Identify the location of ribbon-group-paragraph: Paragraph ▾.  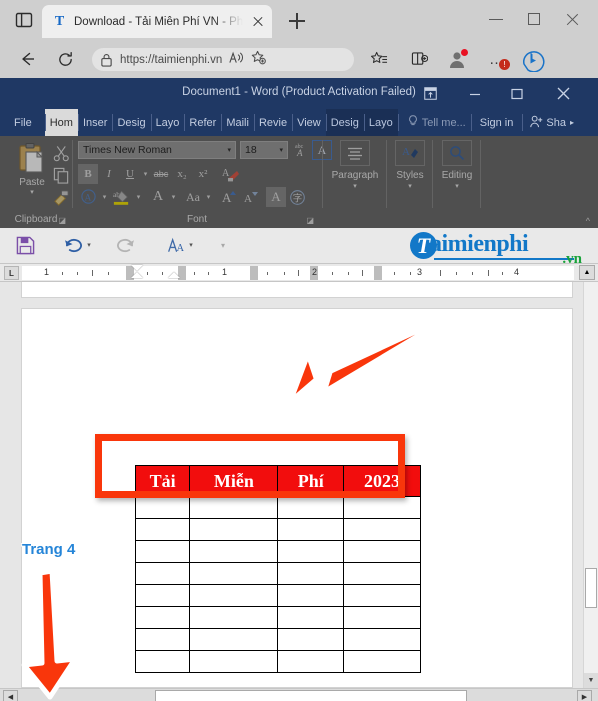
(355, 182).